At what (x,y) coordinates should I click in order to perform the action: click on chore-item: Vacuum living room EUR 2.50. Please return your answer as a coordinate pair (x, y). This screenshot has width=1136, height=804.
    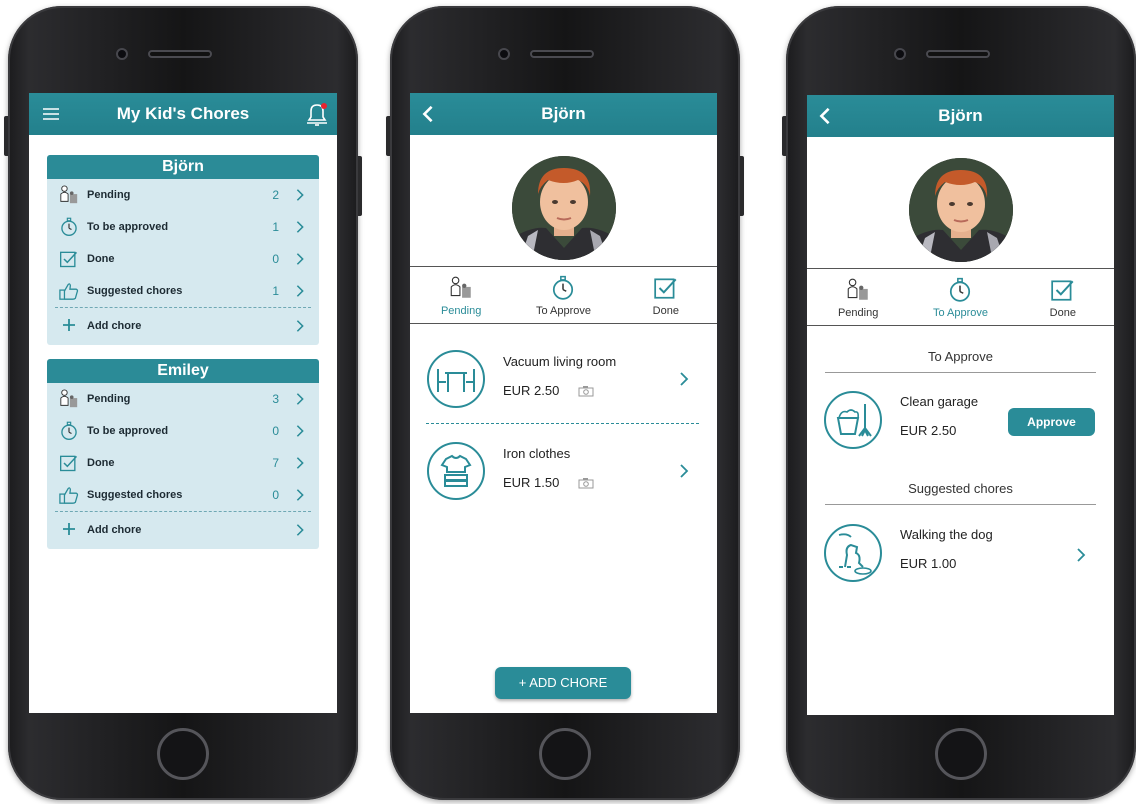
    Looking at the image, I should click on (563, 377).